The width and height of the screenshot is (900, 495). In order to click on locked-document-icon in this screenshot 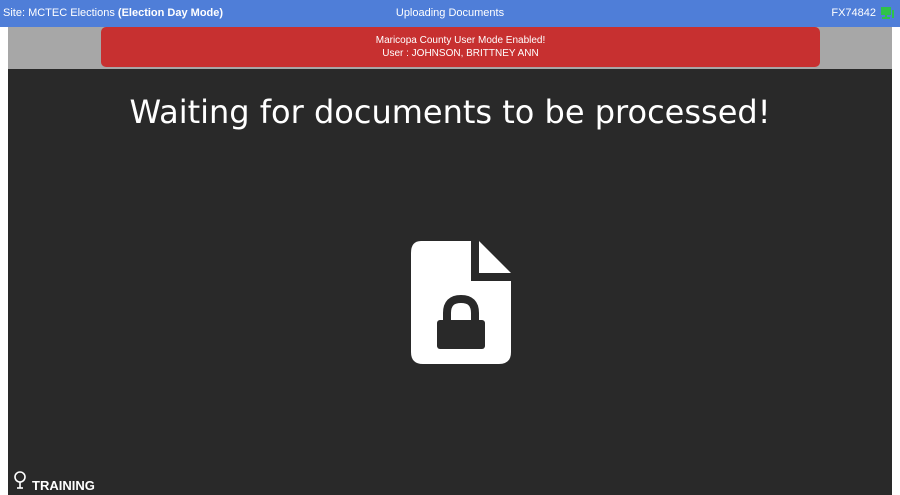, I will do `click(461, 302)`.